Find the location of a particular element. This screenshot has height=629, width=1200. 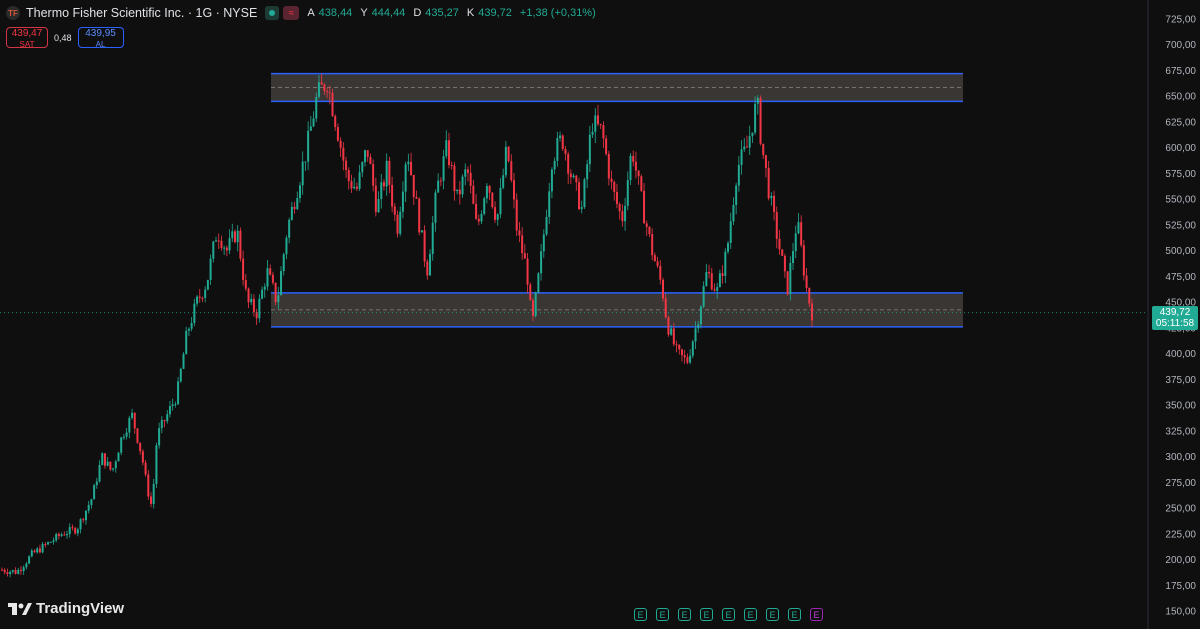

buy-price: 439,95 is located at coordinates (100, 33).